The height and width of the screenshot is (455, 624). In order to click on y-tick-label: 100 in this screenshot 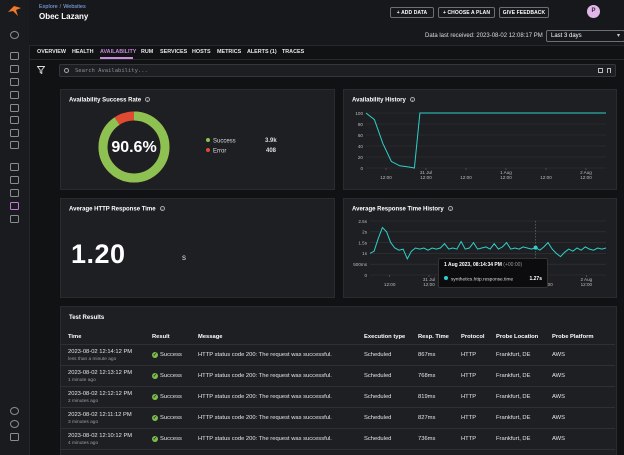, I will do `click(359, 113)`.